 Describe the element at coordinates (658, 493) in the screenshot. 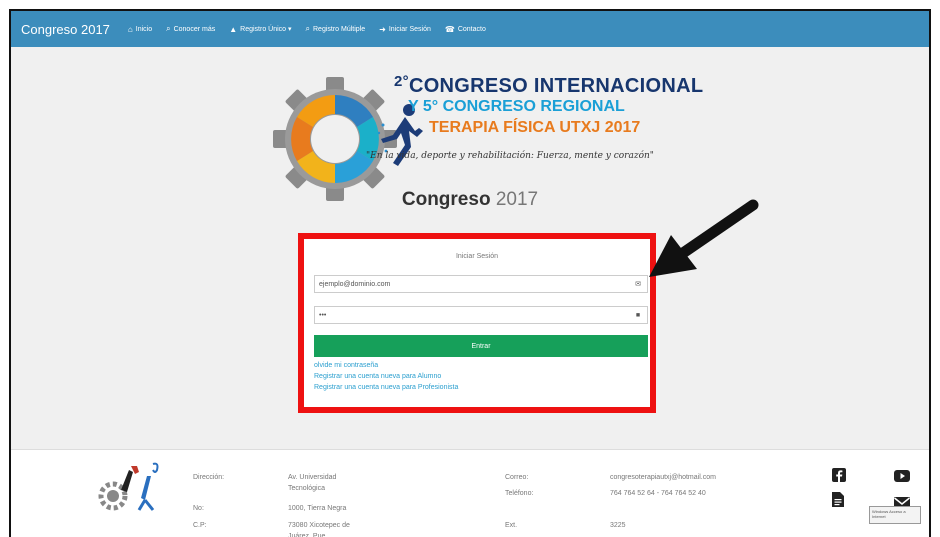

I see `phone-value: 764 764 52 64 - 764 764 52 40` at that location.